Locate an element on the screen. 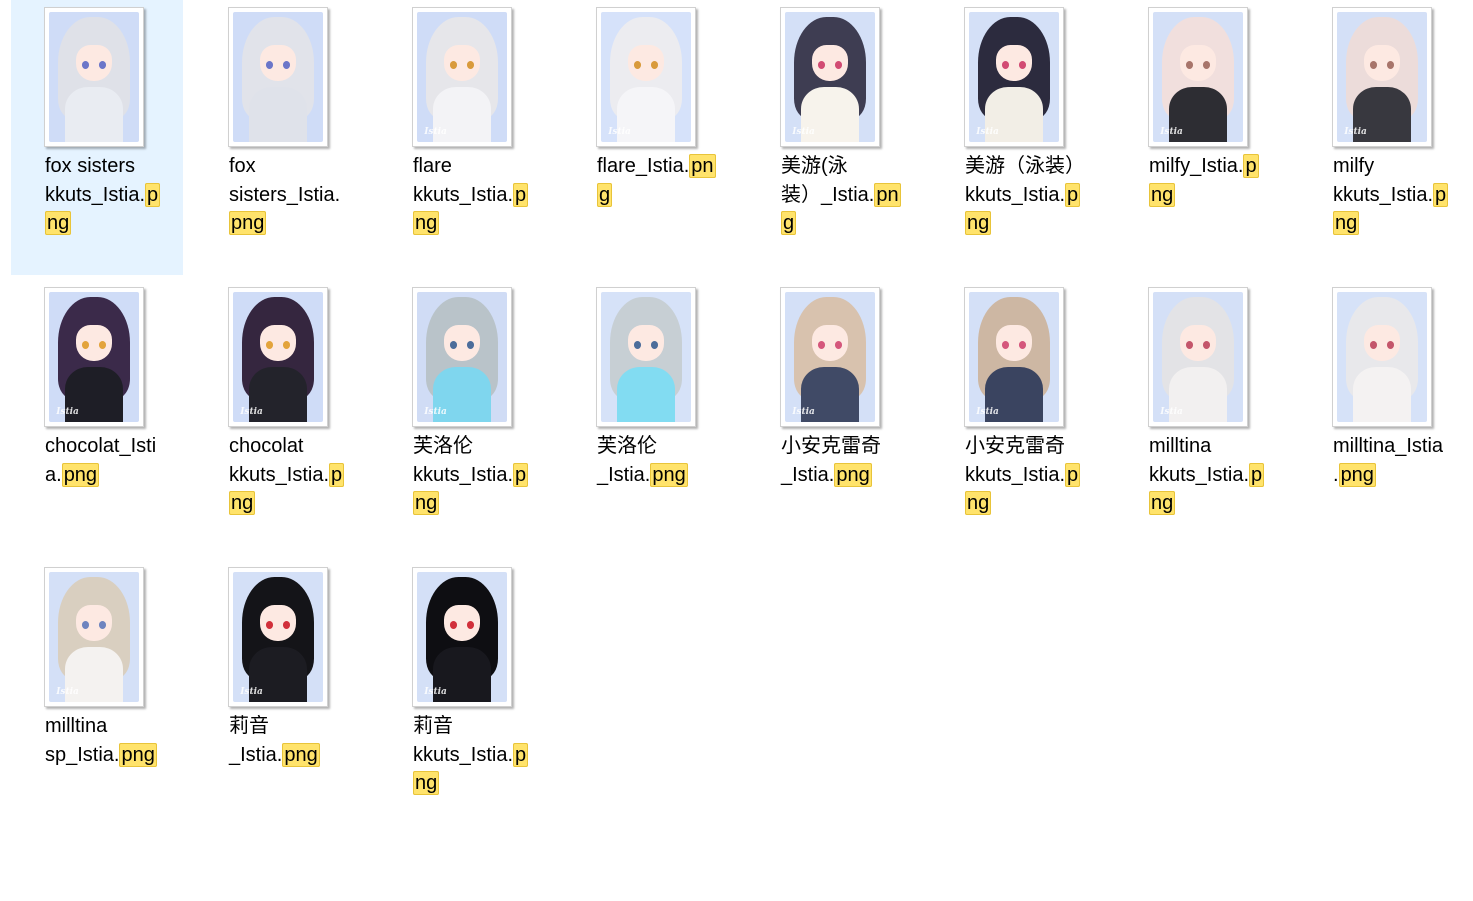  file-item: fox sisters_Istia. png is located at coordinates (281, 137).